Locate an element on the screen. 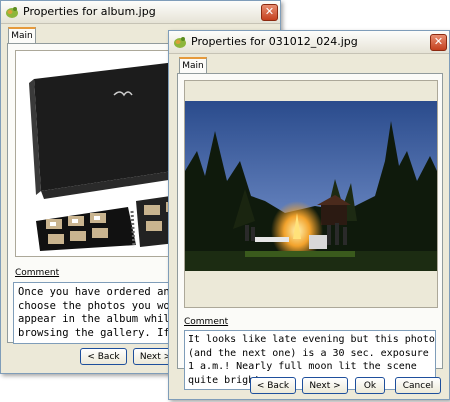 This screenshot has height=402, width=450. back-window-titlebar: Properties for album.jpg ✕ is located at coordinates (140, 12).